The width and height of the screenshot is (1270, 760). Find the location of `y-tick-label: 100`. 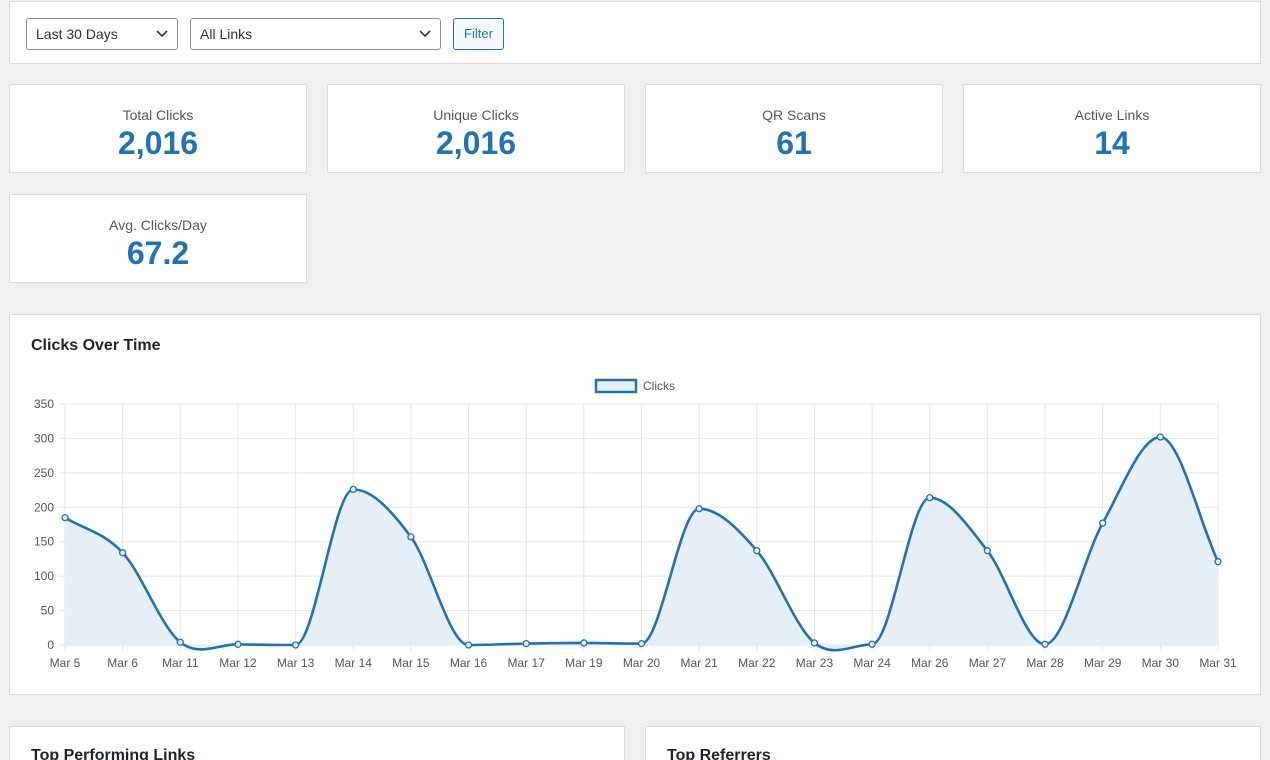

y-tick-label: 100 is located at coordinates (44, 576).